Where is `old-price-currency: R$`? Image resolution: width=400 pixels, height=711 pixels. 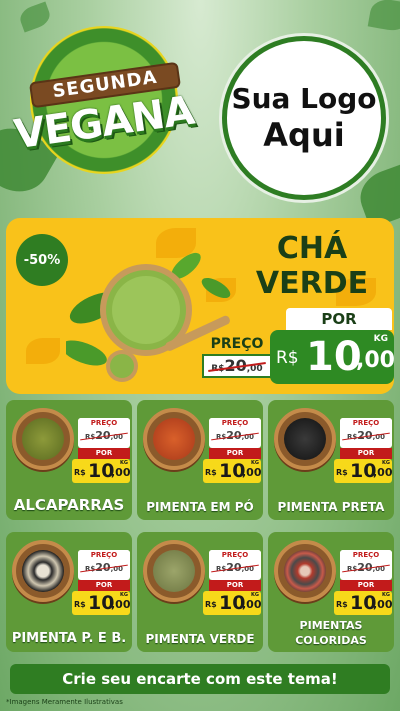 old-price-currency: R$ is located at coordinates (218, 369).